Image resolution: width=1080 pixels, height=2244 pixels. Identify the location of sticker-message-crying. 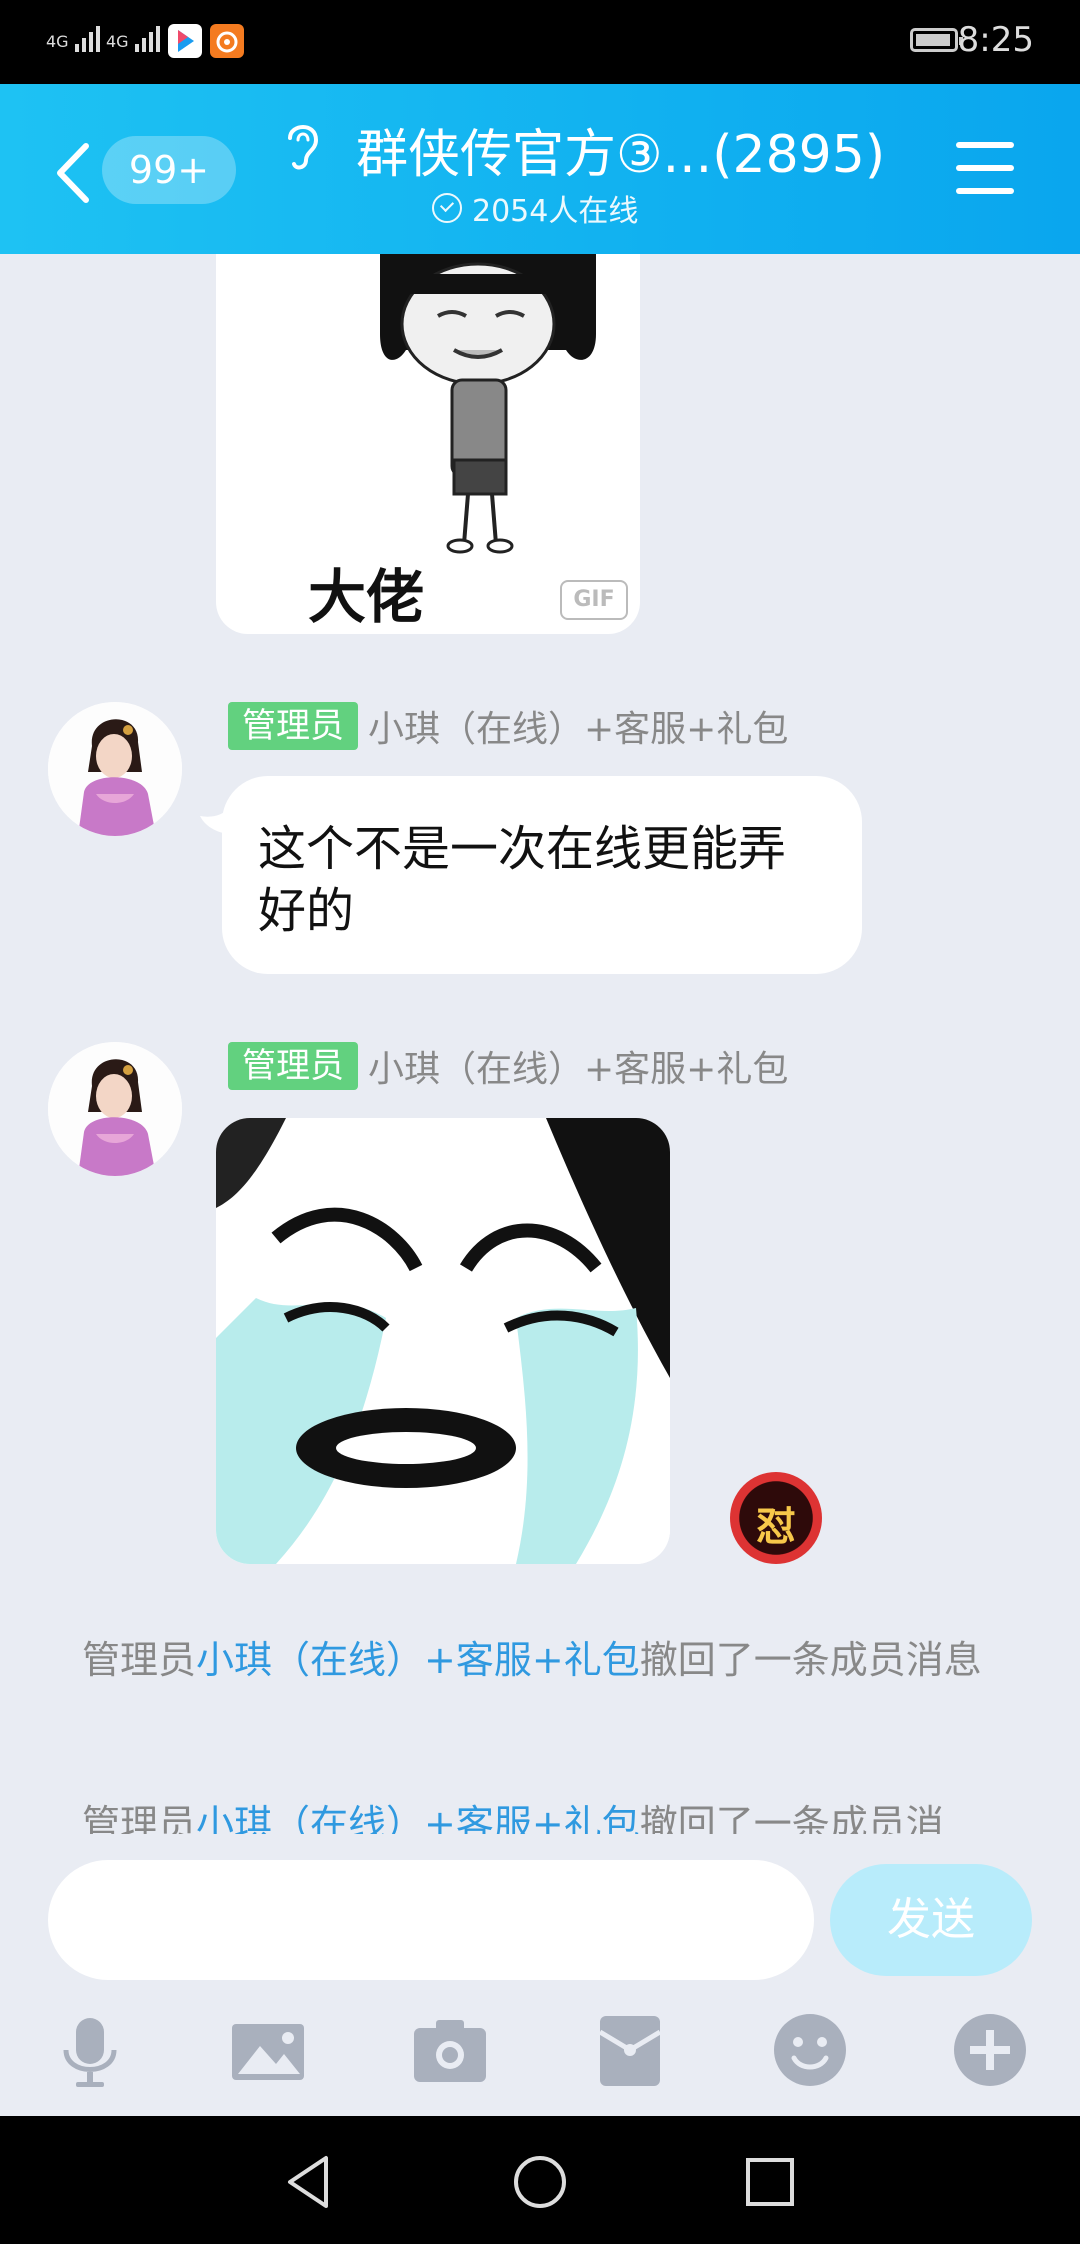
(443, 1341).